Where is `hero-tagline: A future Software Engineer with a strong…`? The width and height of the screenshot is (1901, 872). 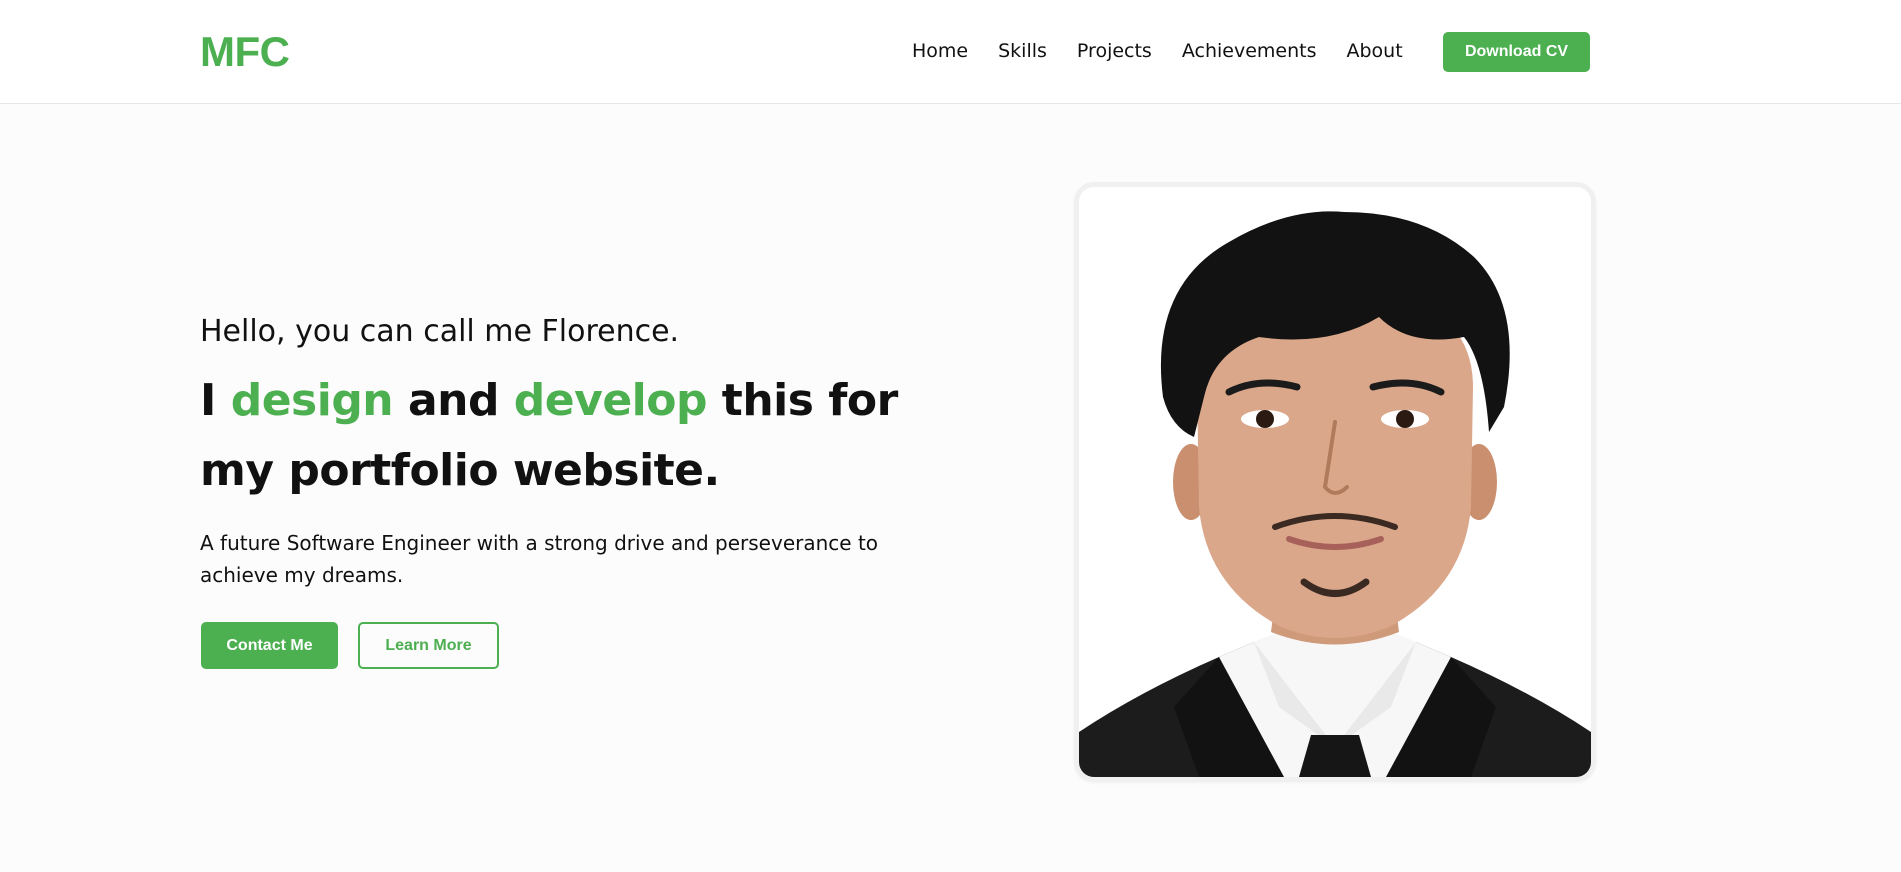
hero-tagline: A future Software Engineer with a strong… is located at coordinates (539, 559).